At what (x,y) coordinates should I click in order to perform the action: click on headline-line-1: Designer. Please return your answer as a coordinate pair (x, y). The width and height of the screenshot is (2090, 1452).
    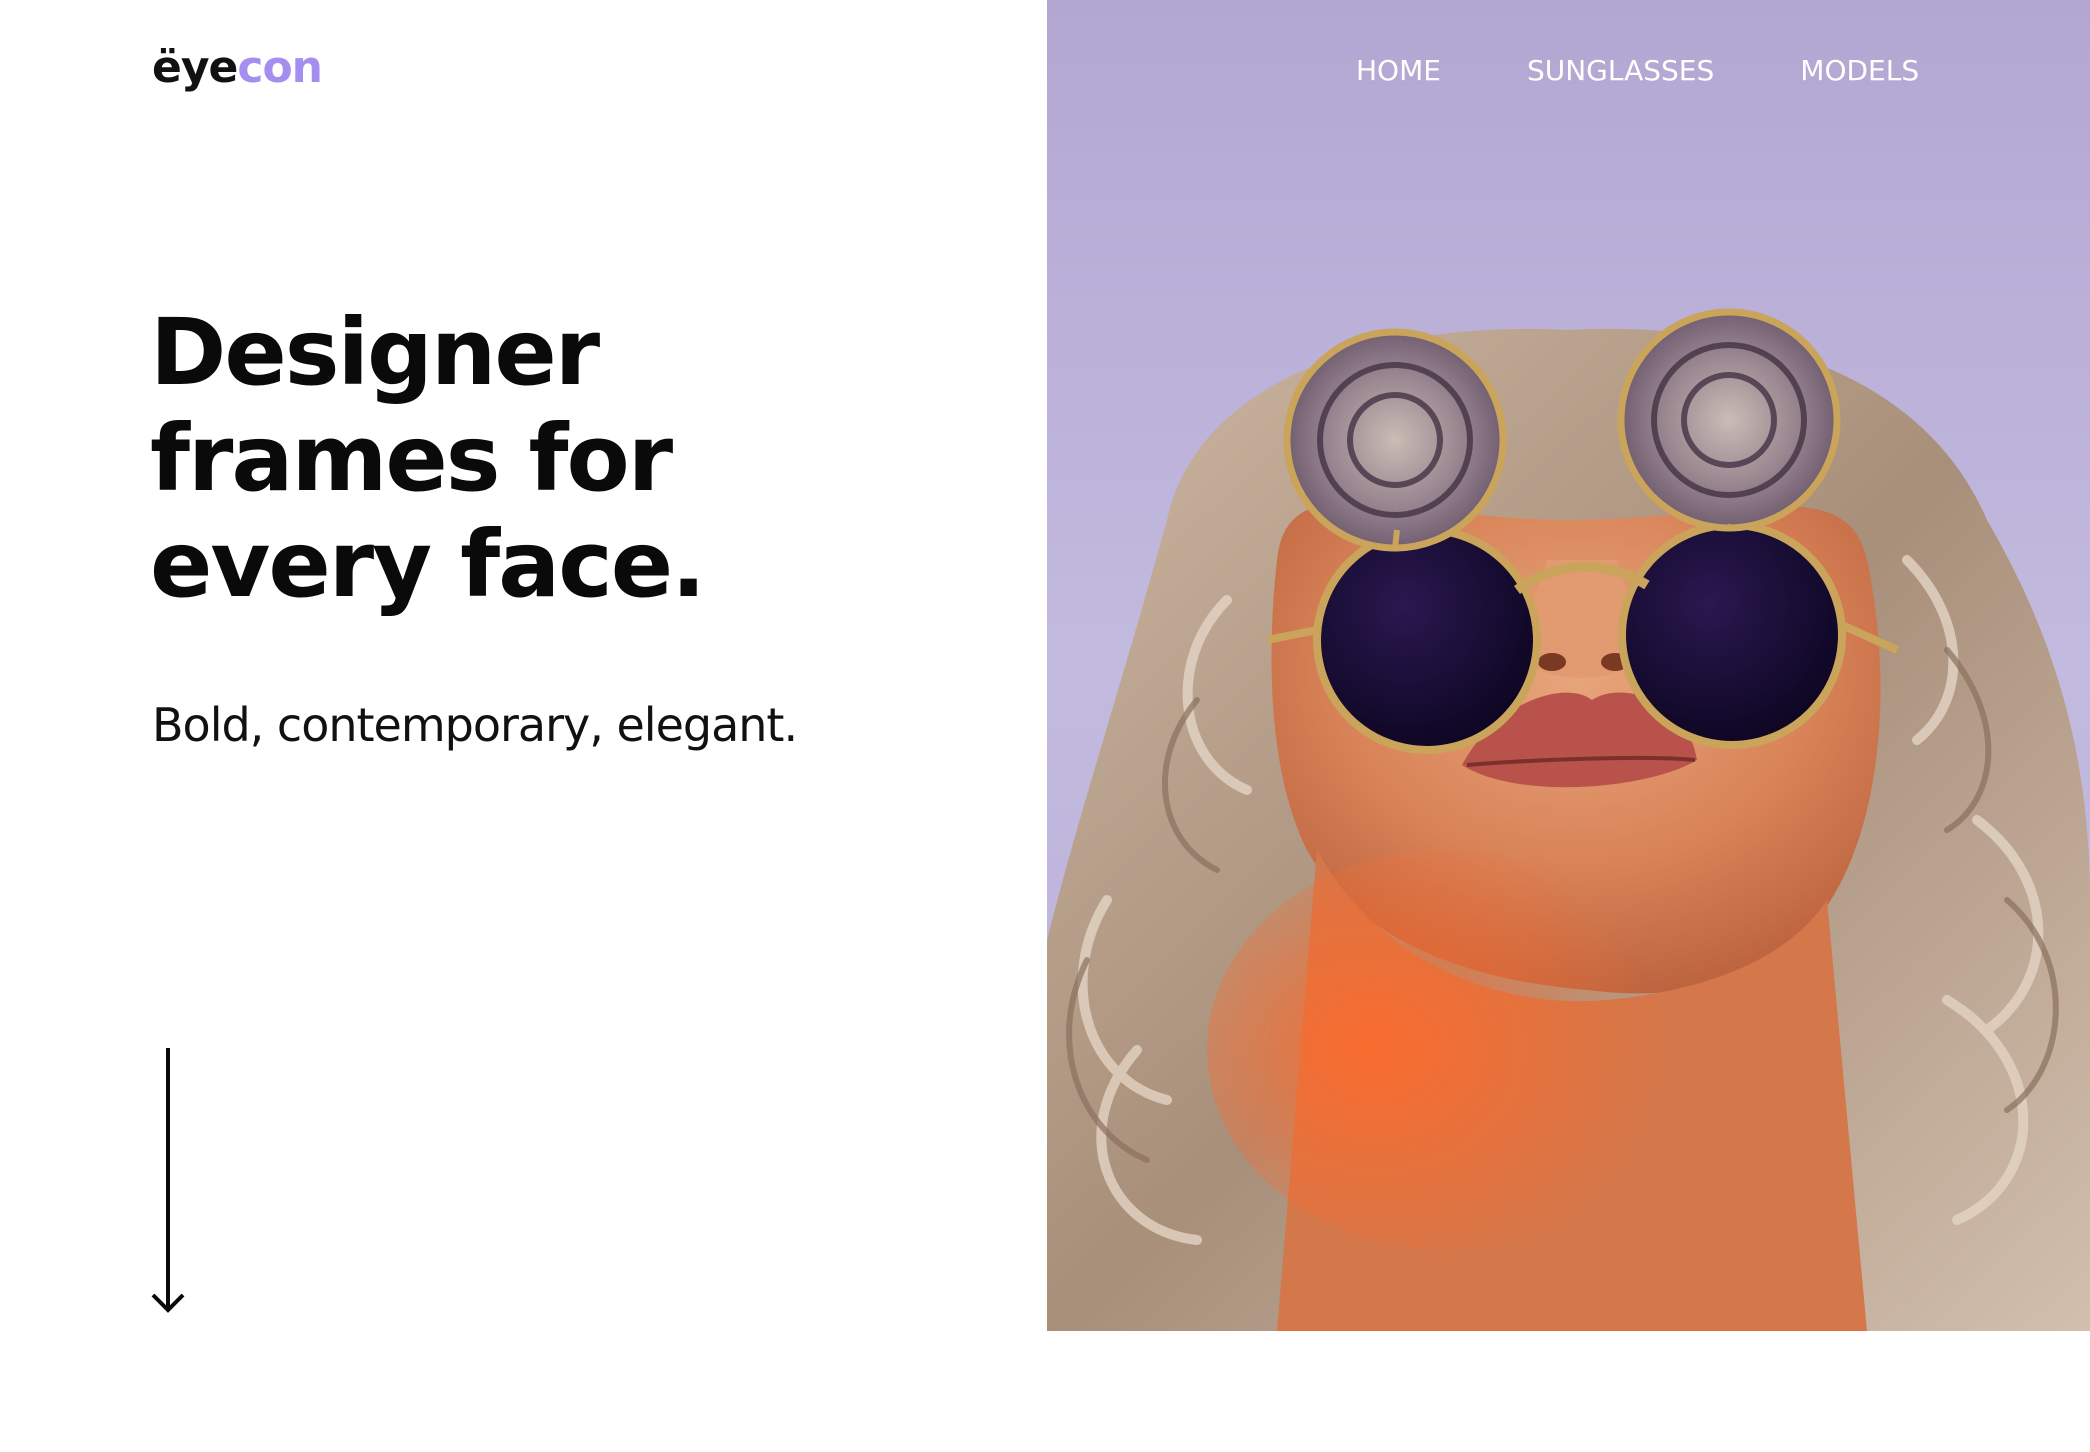
    Looking at the image, I should click on (375, 352).